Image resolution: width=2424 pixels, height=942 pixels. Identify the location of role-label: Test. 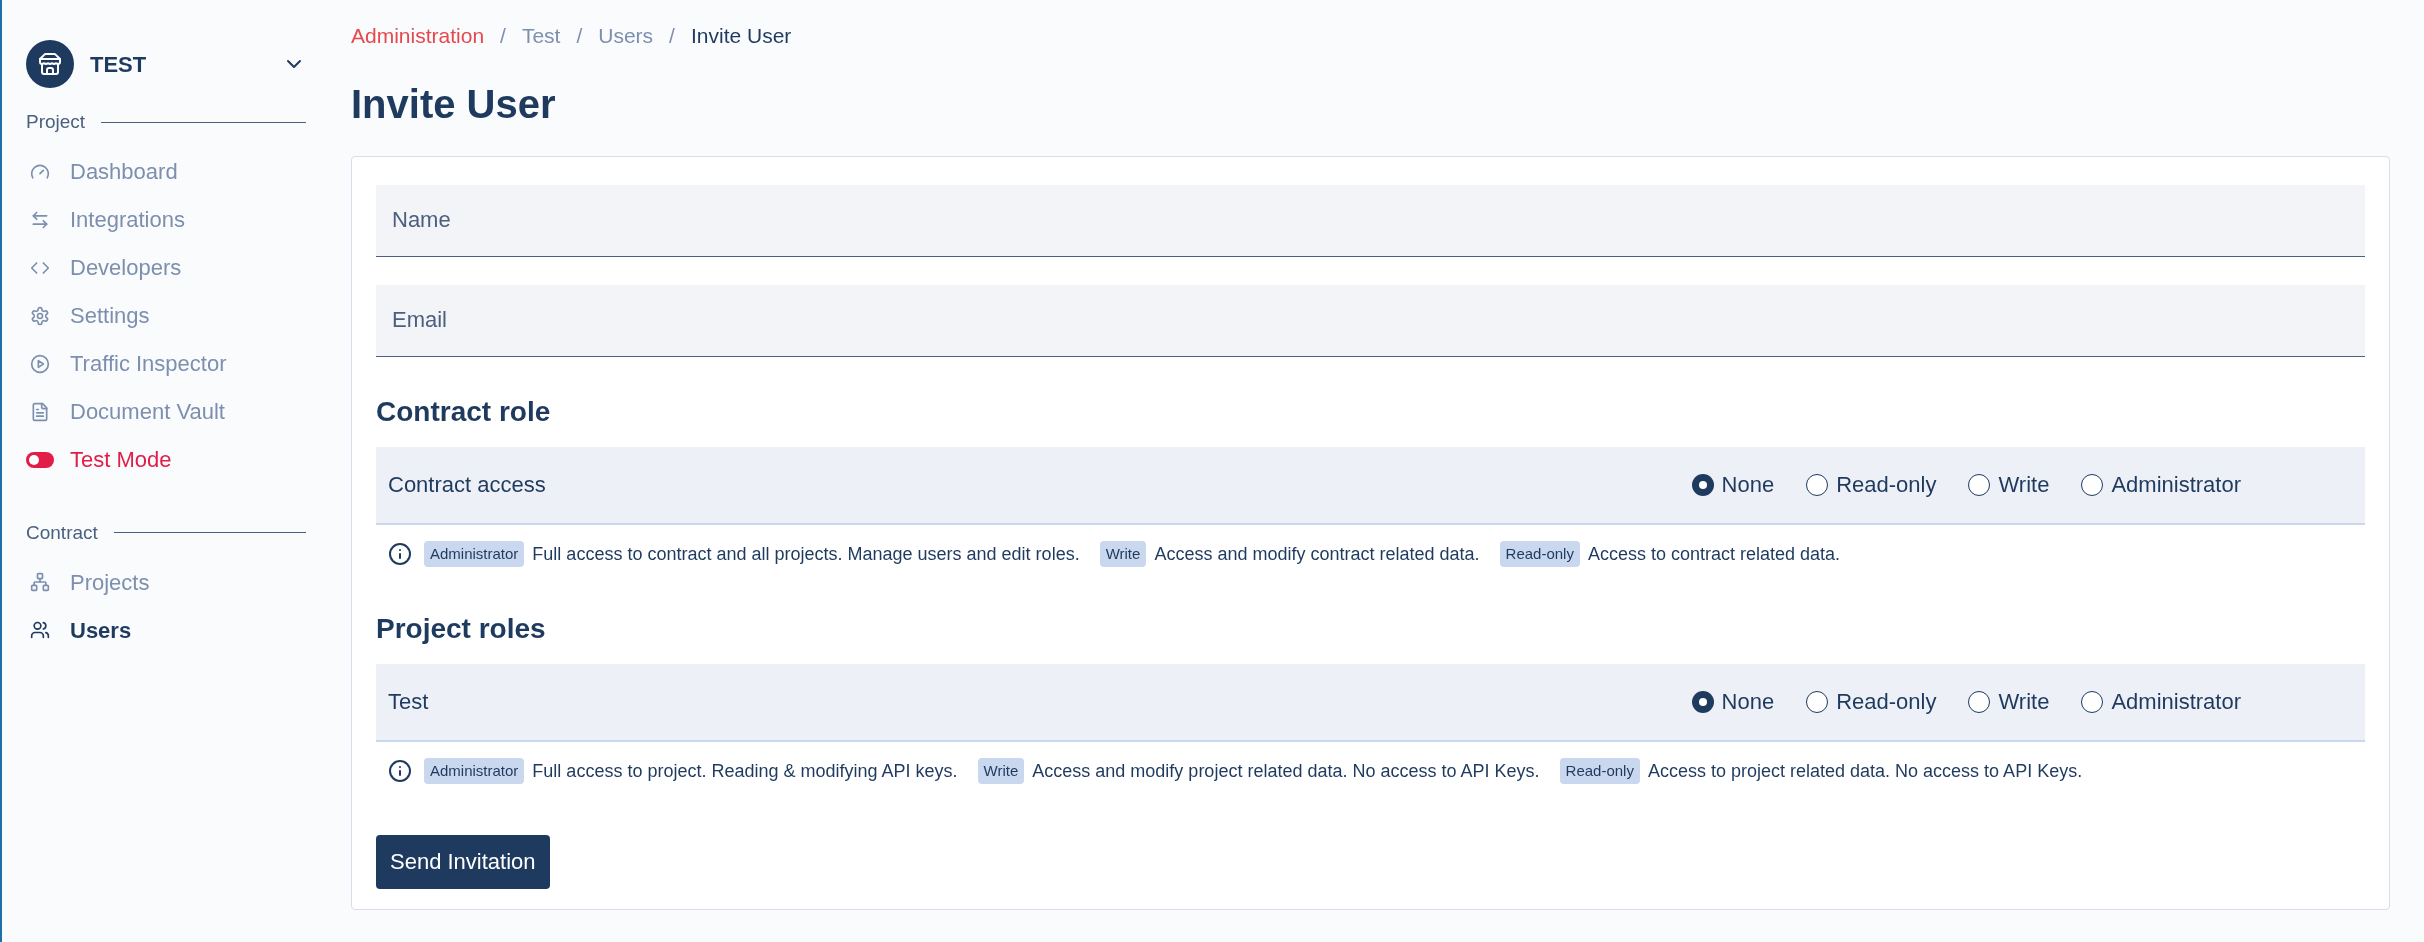
(408, 702).